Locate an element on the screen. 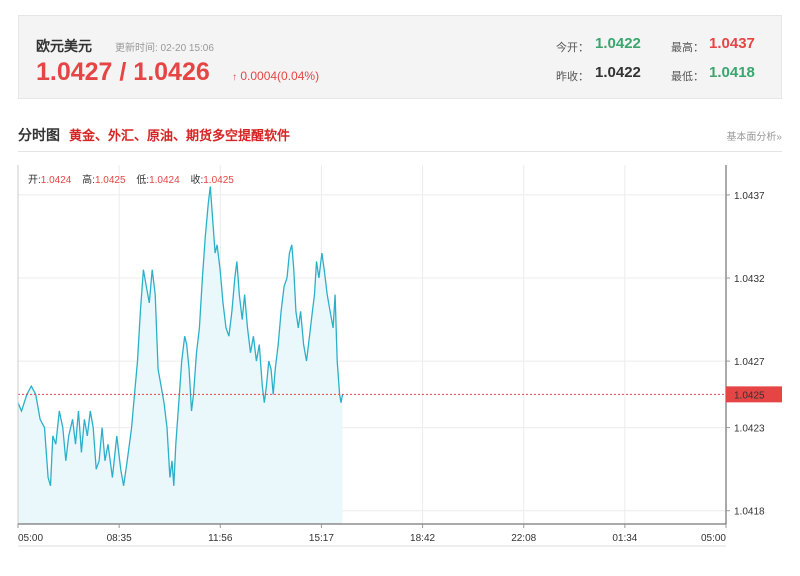 This screenshot has height=576, width=800. y-tick-label: 1.0437 is located at coordinates (749, 196).